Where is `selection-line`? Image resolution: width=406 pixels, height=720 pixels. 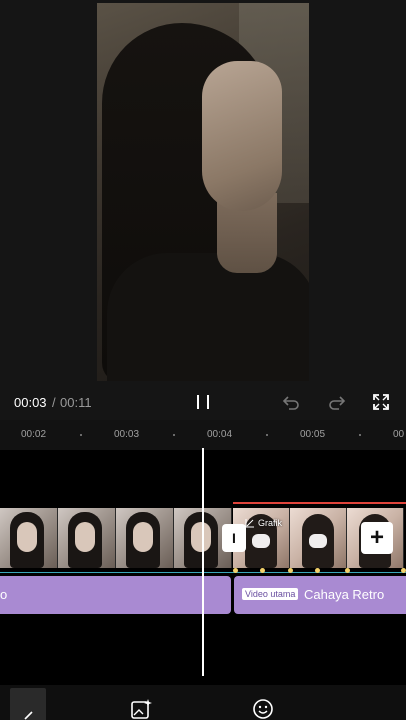
selection-line is located at coordinates (319, 503).